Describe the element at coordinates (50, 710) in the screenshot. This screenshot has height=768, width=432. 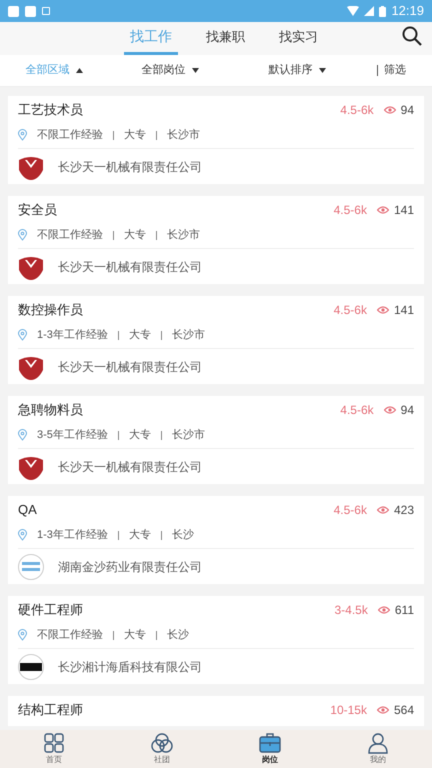
I see `job-title: 结构工程师` at that location.